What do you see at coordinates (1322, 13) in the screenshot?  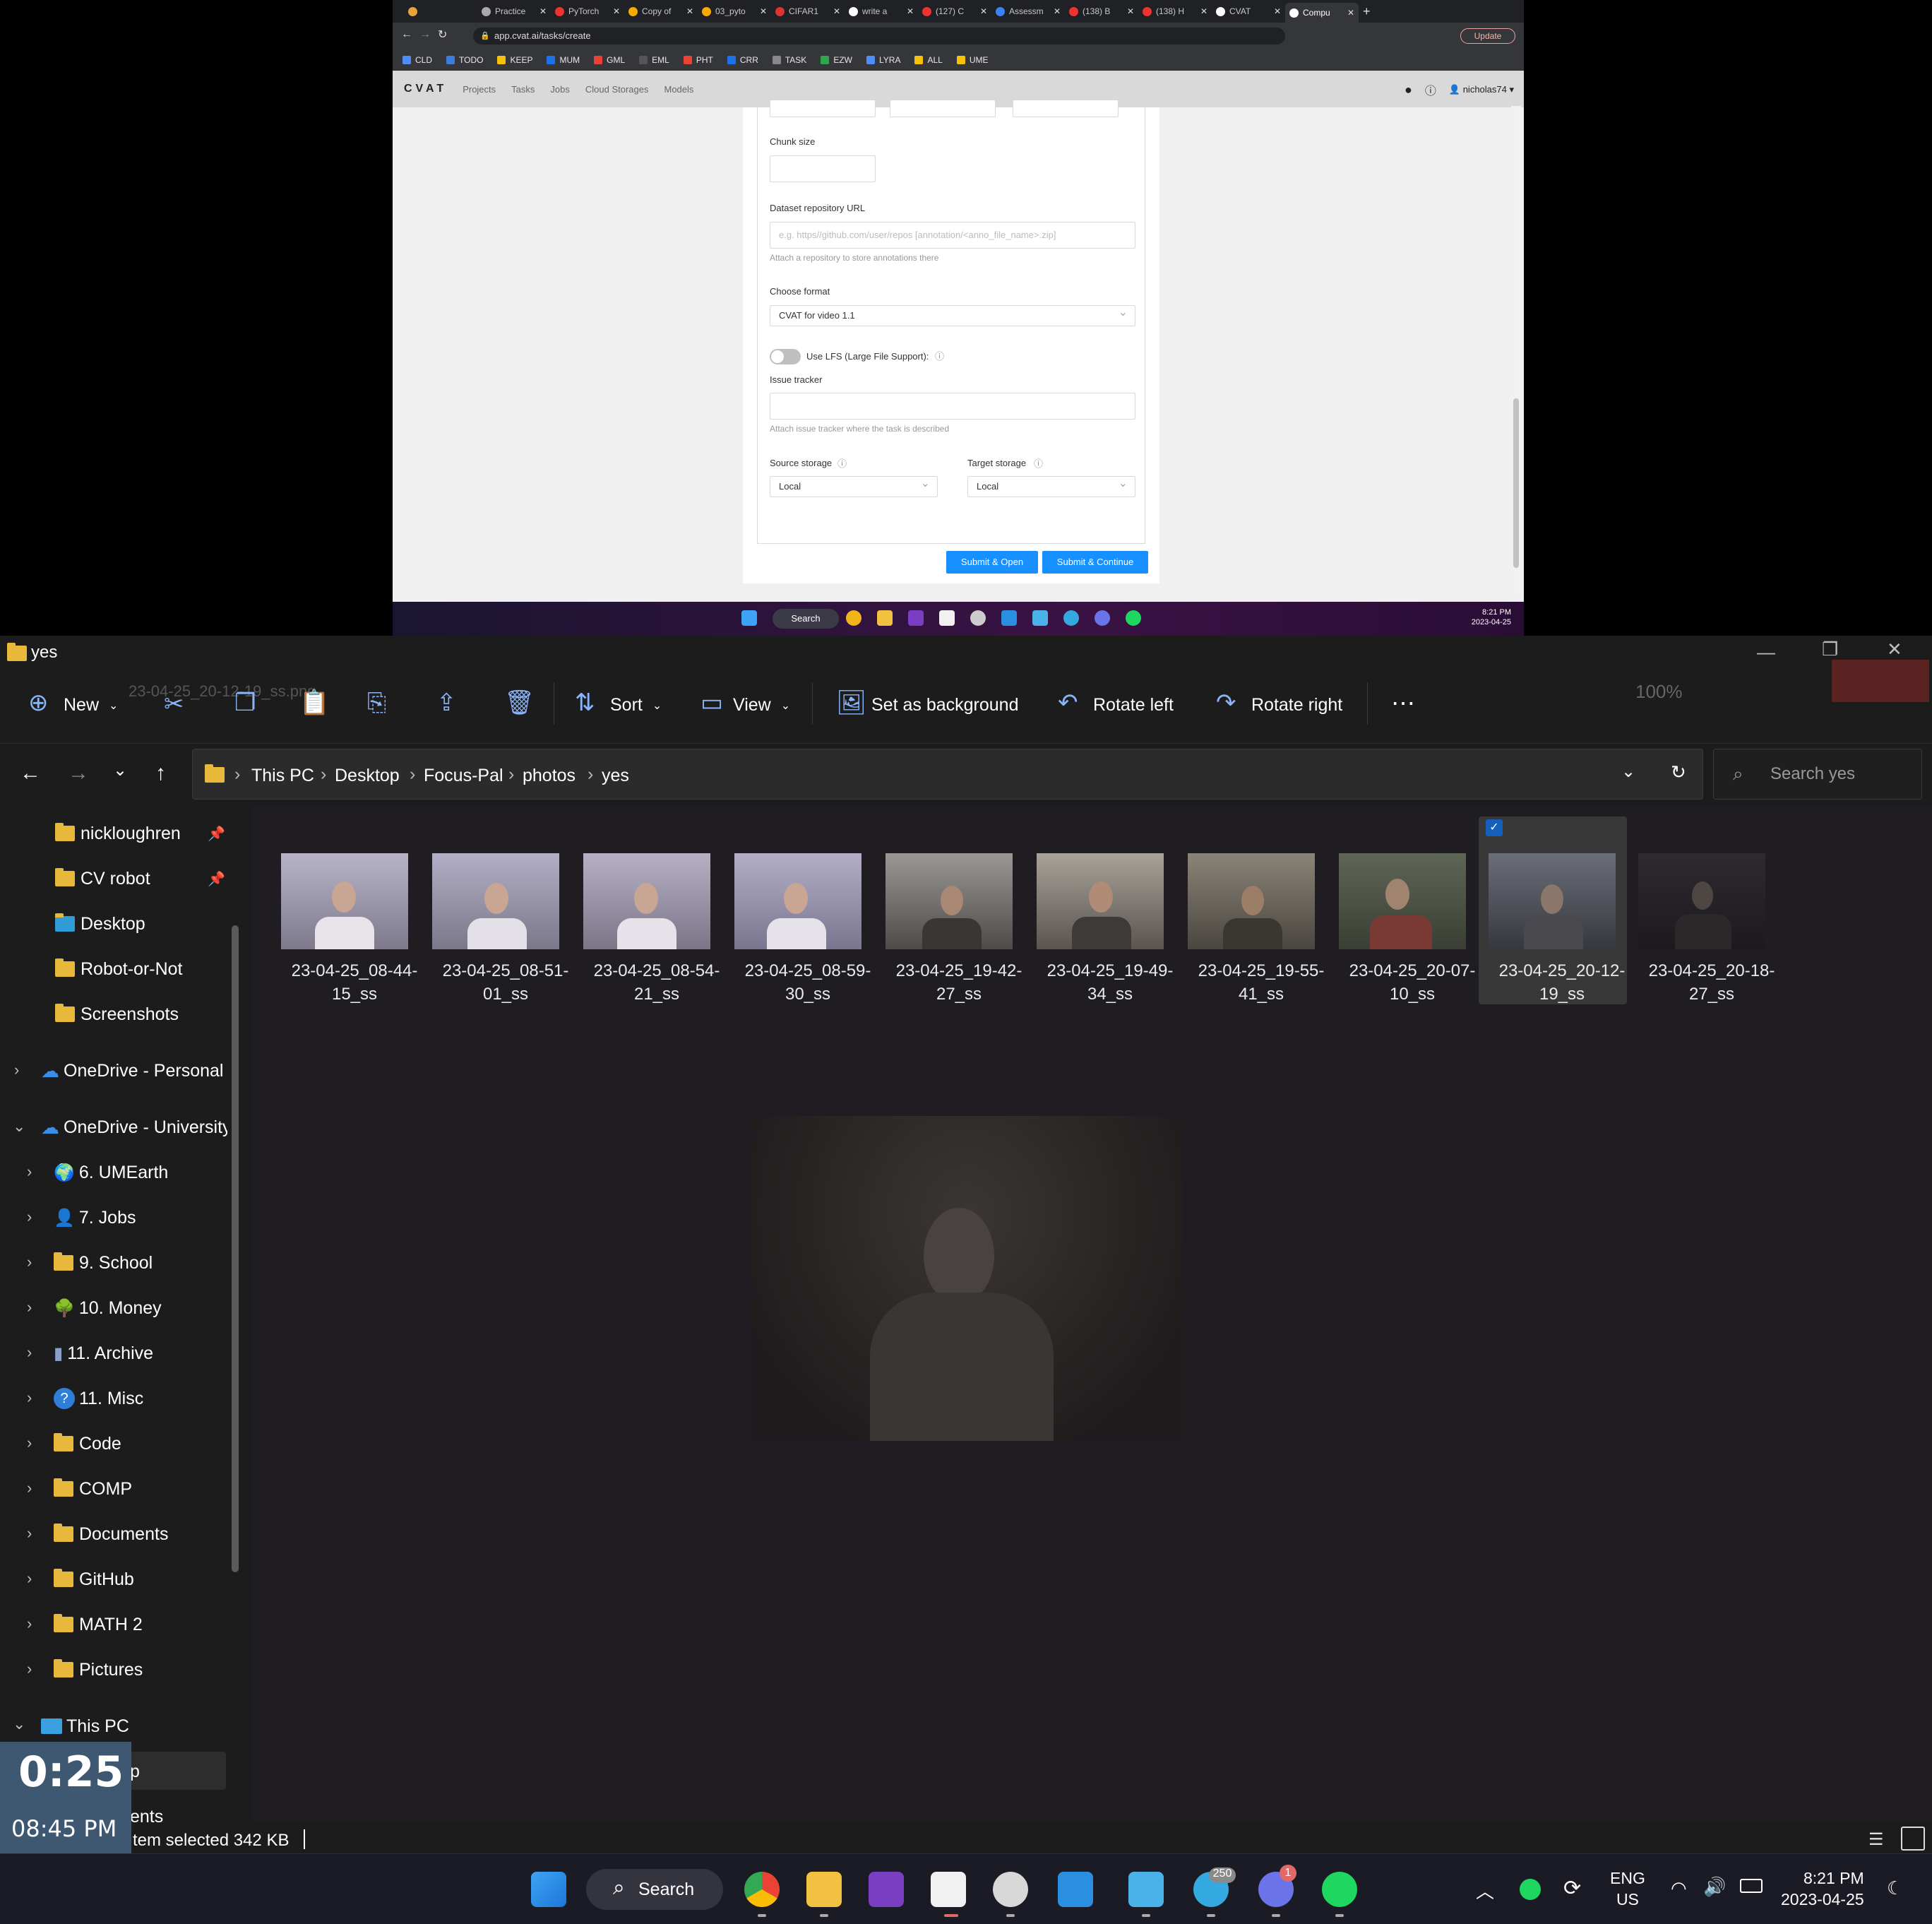 I see `browser-tab-active: Compu ✕` at bounding box center [1322, 13].